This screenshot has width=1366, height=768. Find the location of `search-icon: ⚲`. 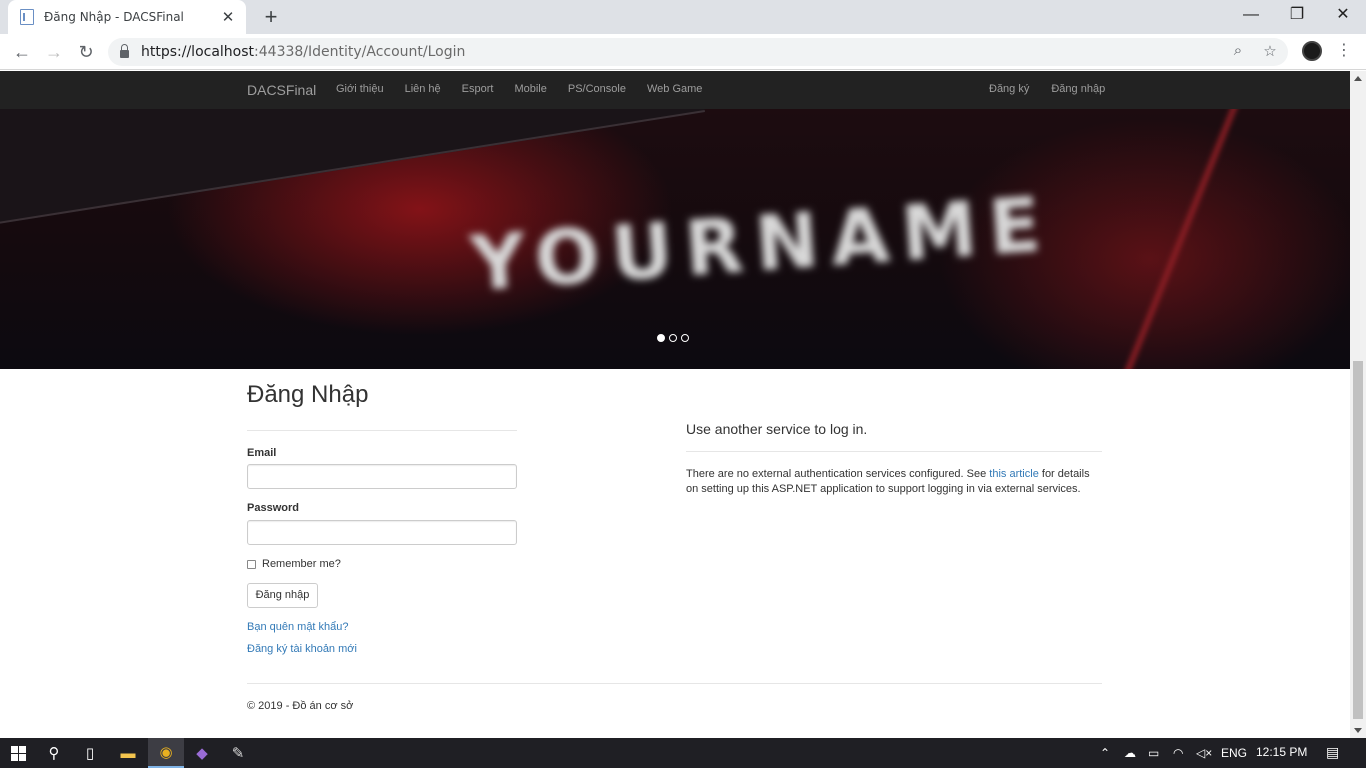

search-icon: ⚲ is located at coordinates (54, 753).